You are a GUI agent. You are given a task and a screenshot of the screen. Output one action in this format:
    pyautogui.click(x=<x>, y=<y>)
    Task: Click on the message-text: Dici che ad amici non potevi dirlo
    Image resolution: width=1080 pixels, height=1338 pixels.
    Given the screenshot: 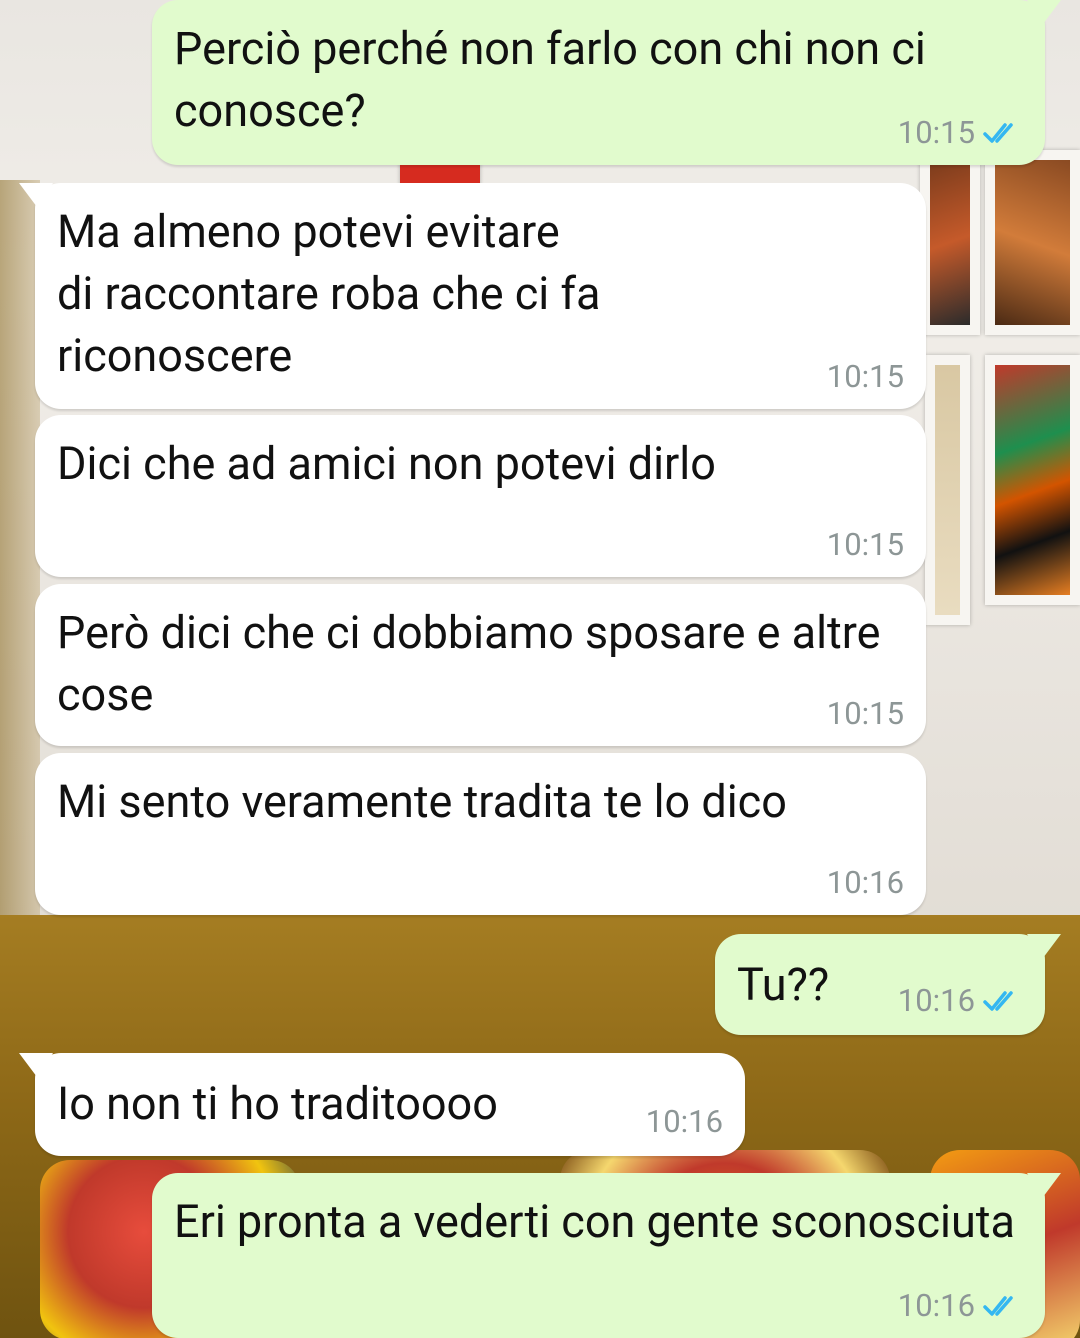 What is the action you would take?
    pyautogui.click(x=386, y=463)
    